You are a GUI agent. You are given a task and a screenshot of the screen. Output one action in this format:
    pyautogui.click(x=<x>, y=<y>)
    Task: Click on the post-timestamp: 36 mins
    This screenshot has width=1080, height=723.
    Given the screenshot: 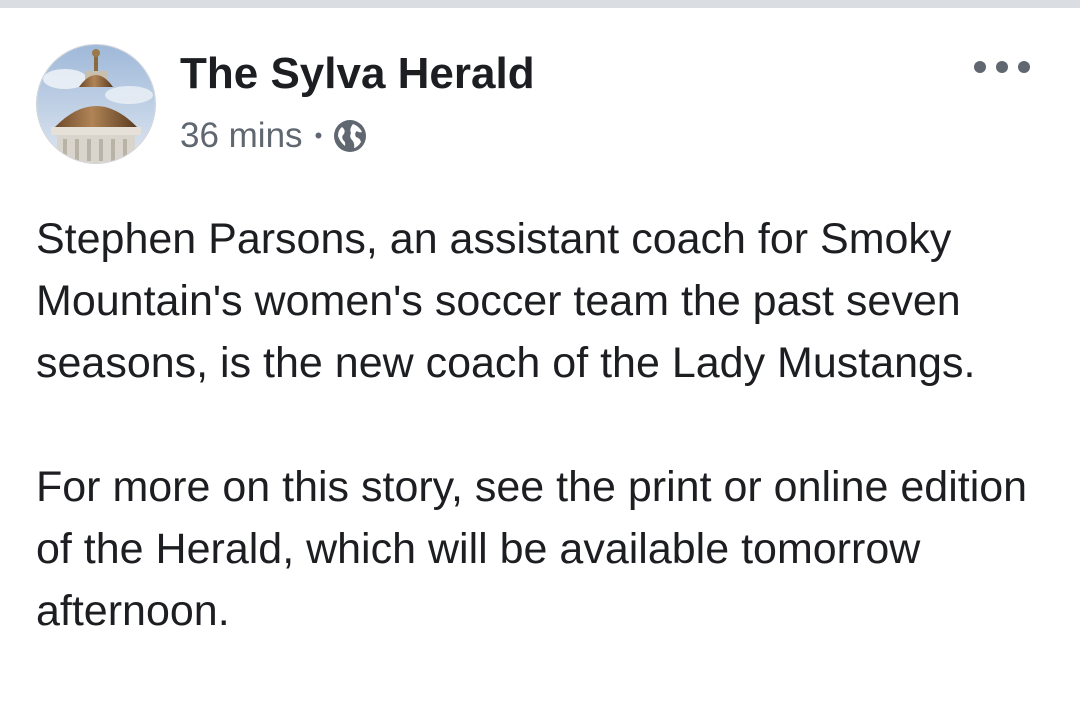 What is the action you would take?
    pyautogui.click(x=241, y=136)
    